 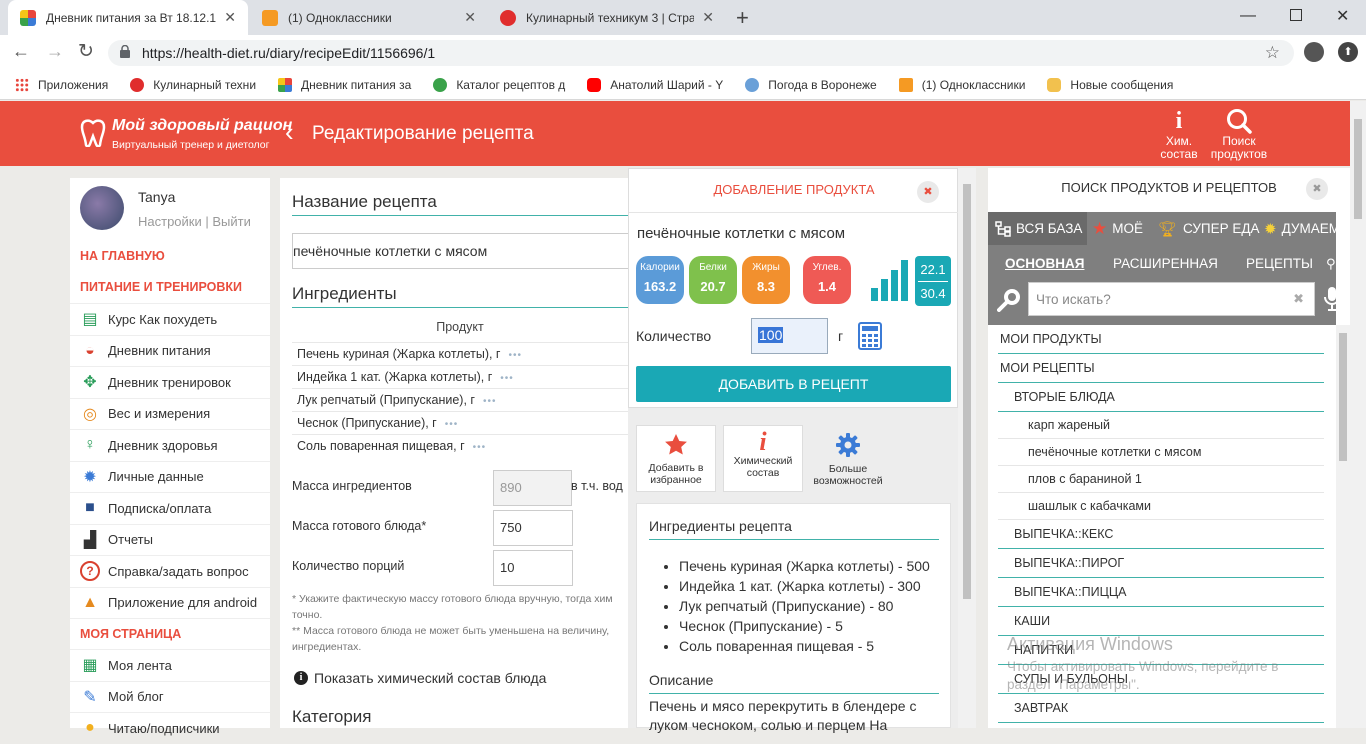 I want to click on zoom-search-icon, so click(x=1010, y=299).